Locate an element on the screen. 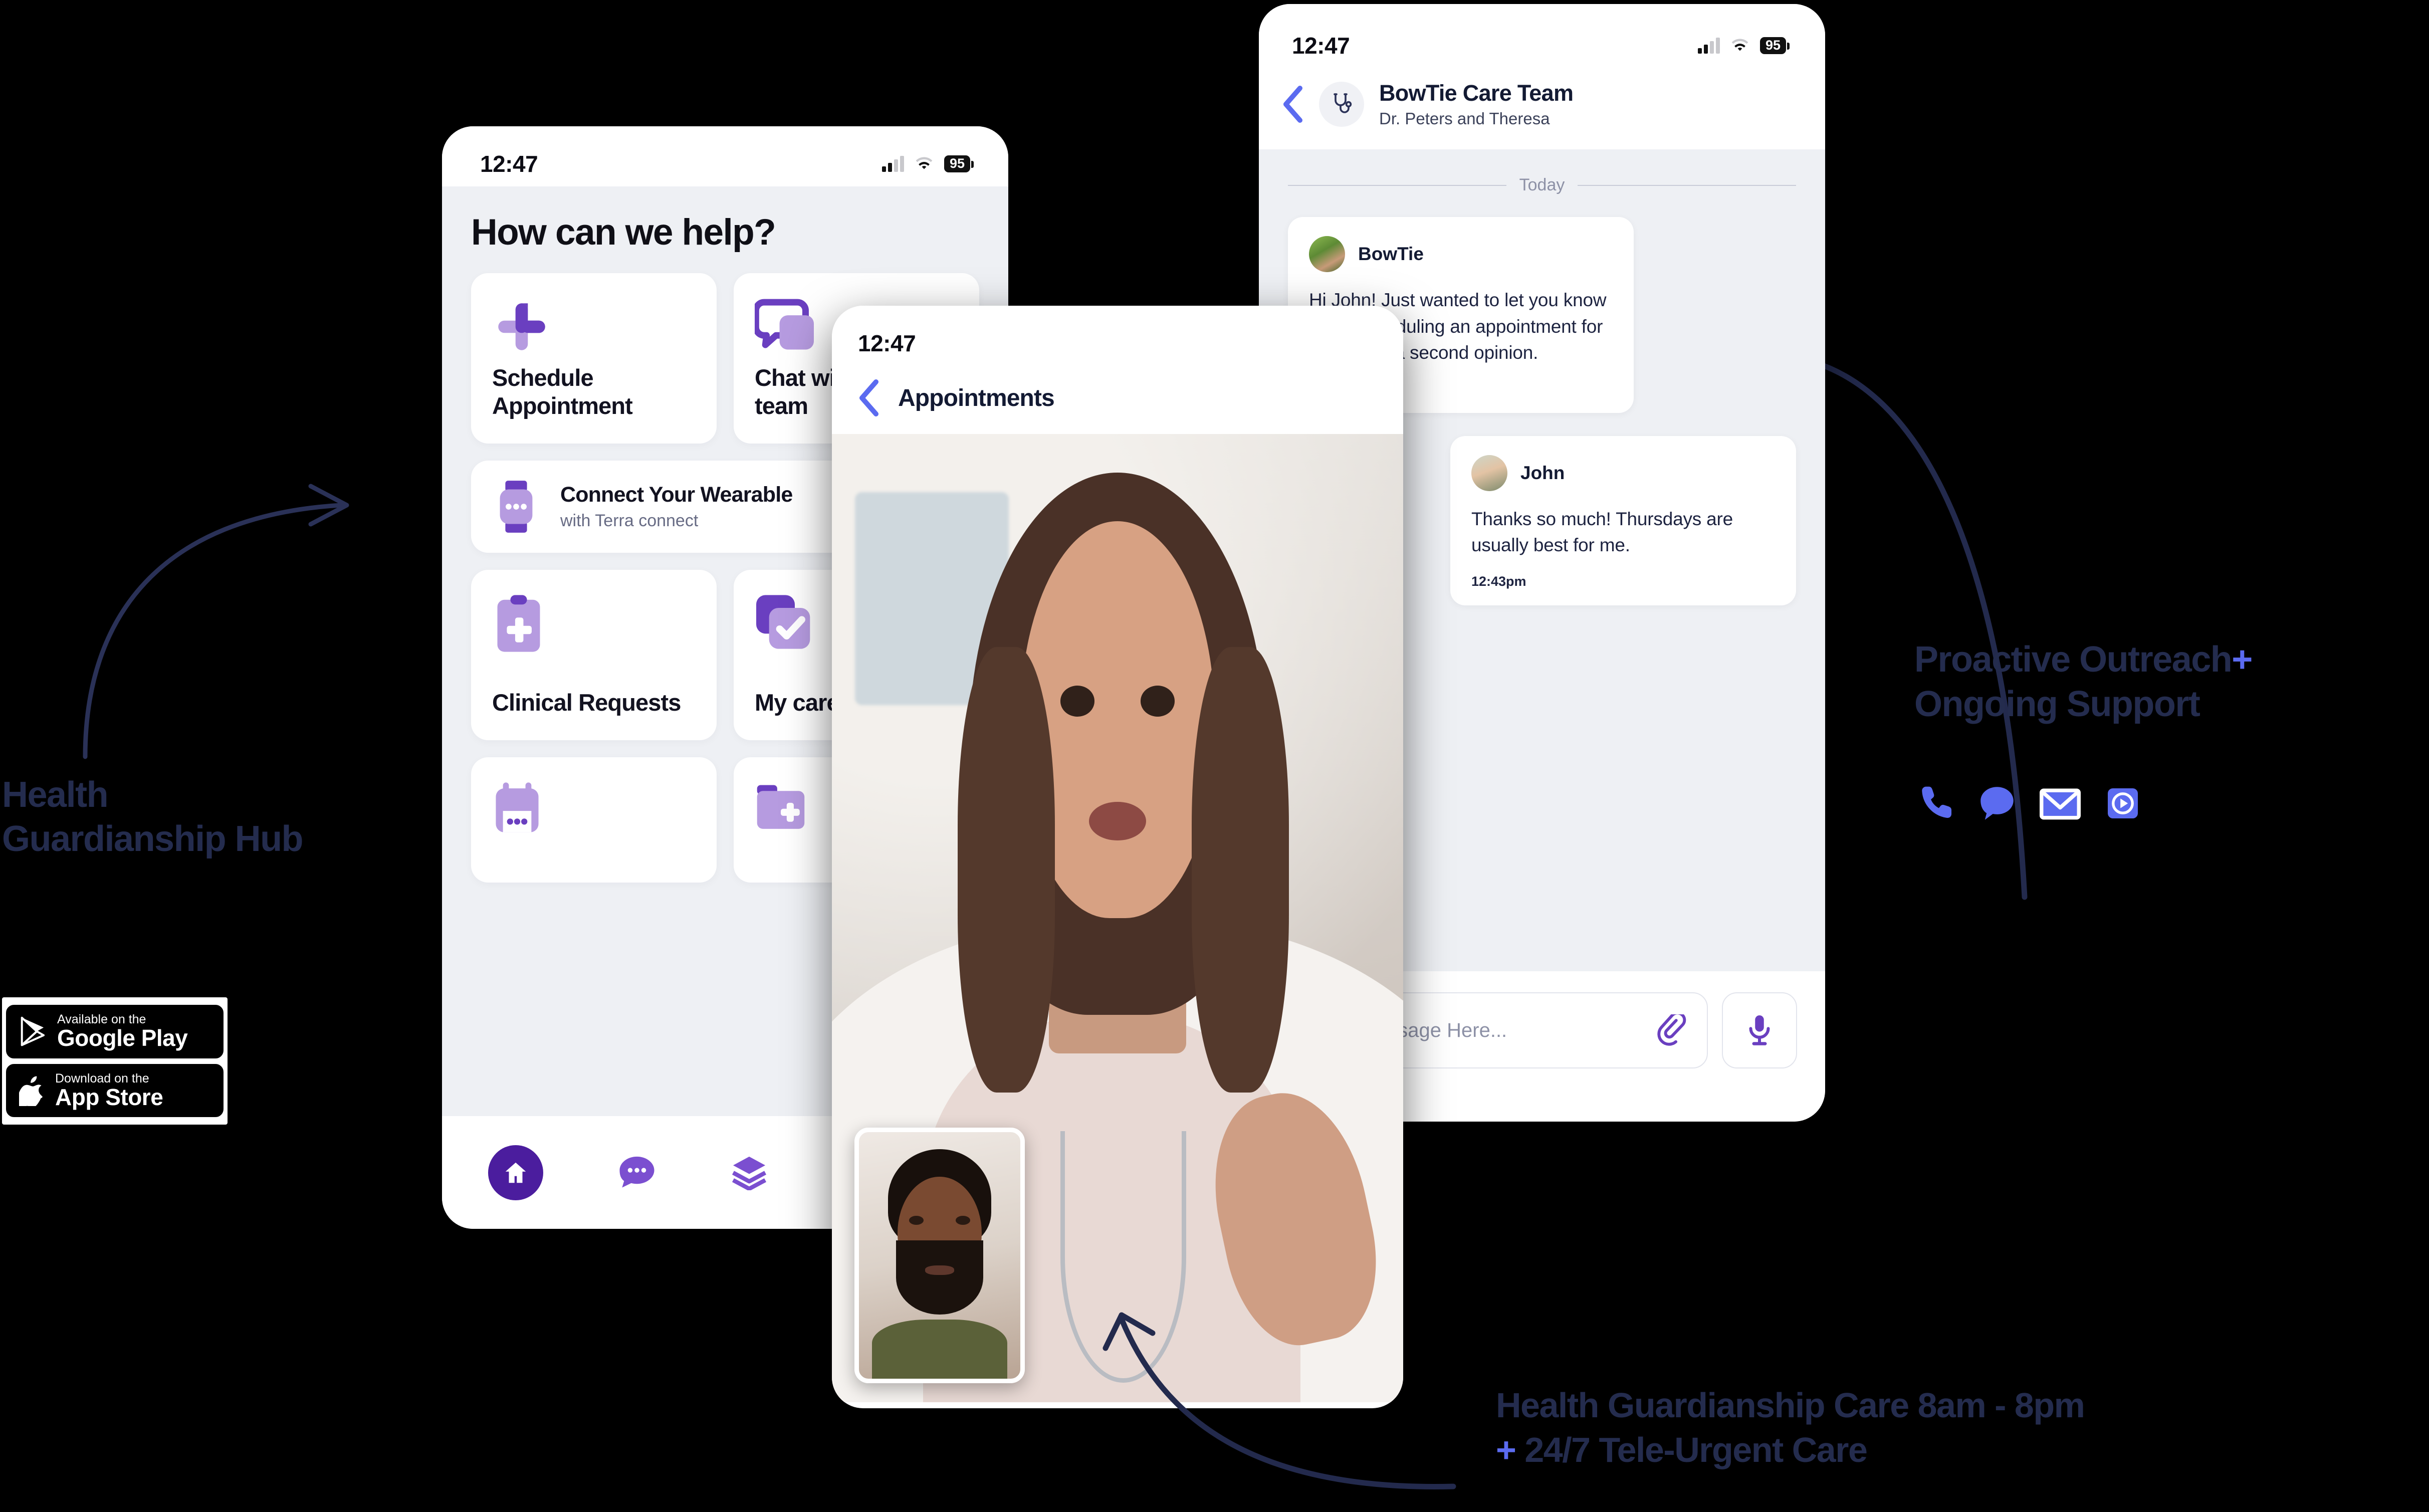 This screenshot has height=1512, width=2429. headline-proactive-outreach: Proactive Outreach+ Ongoing Support is located at coordinates (2169, 681).